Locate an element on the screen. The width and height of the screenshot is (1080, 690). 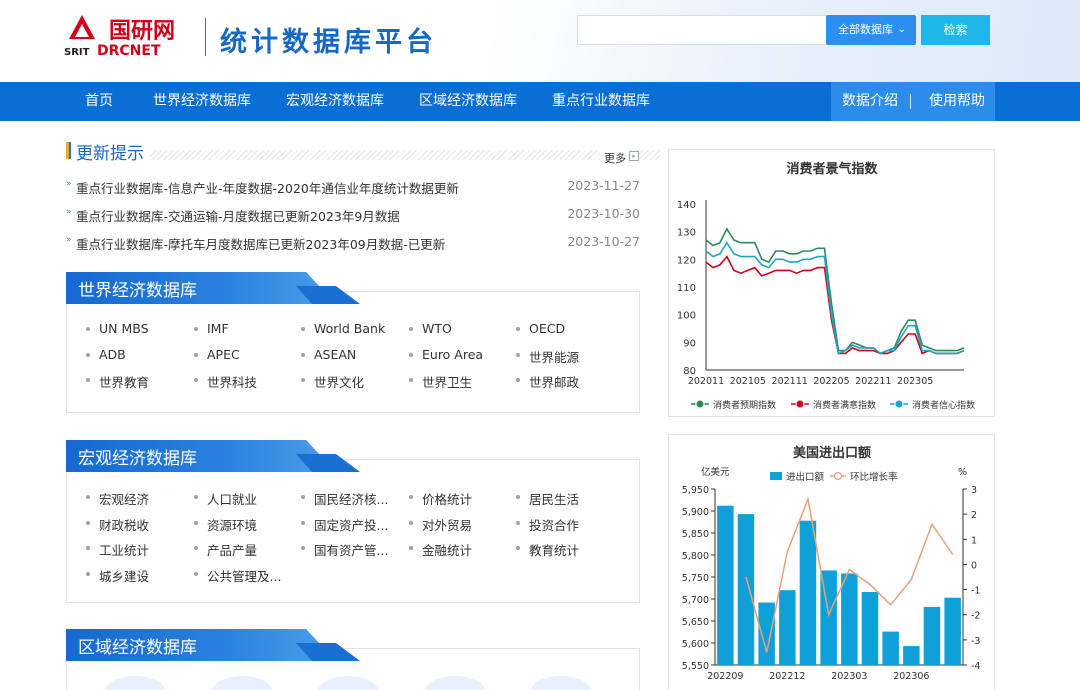
y-tick-label: 130 is located at coordinates (686, 233).